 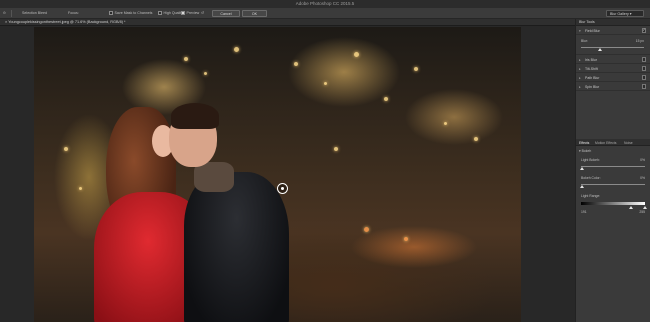 I want to click on blur-item-label: Tilt-Shift, so click(x=591, y=68).